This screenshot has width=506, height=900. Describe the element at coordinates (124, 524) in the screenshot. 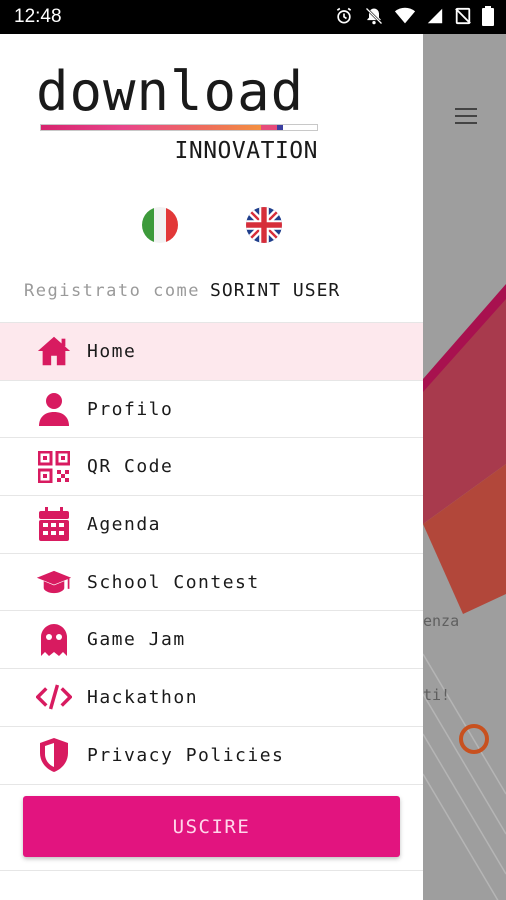

I see `menu-item-label: Agenda` at that location.